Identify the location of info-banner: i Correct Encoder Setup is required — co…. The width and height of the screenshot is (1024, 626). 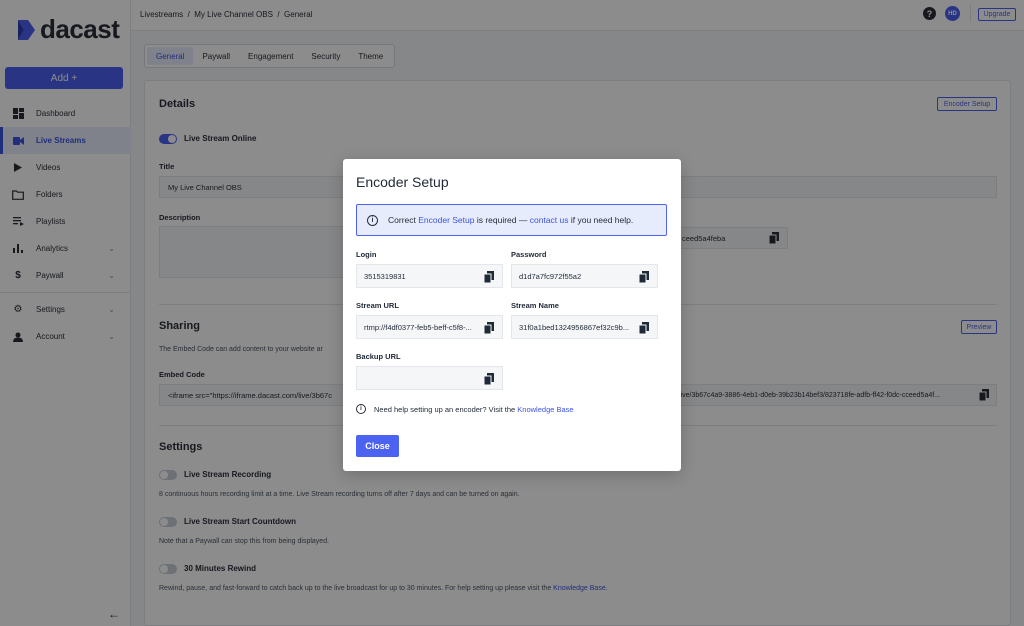
(511, 220).